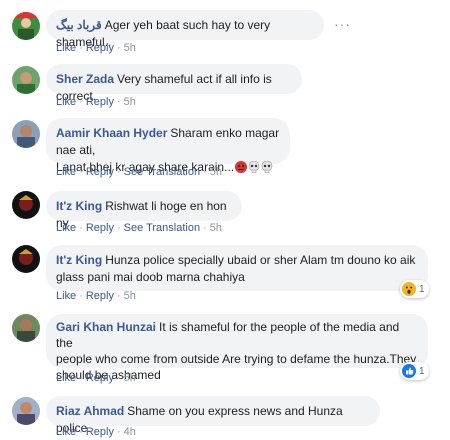  Describe the element at coordinates (409, 371) in the screenshot. I see `like-reaction-icon` at that location.